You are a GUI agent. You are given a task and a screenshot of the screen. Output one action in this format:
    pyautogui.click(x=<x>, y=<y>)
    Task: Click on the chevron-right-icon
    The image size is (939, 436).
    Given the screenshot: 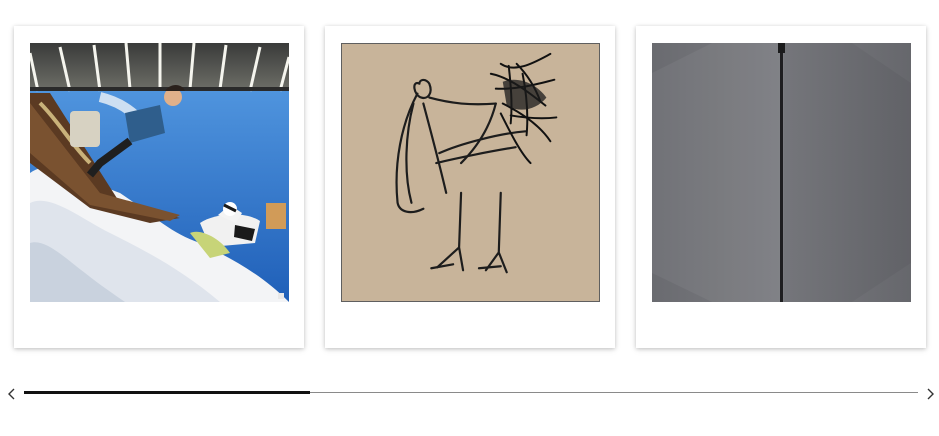 What is the action you would take?
    pyautogui.click(x=930, y=394)
    